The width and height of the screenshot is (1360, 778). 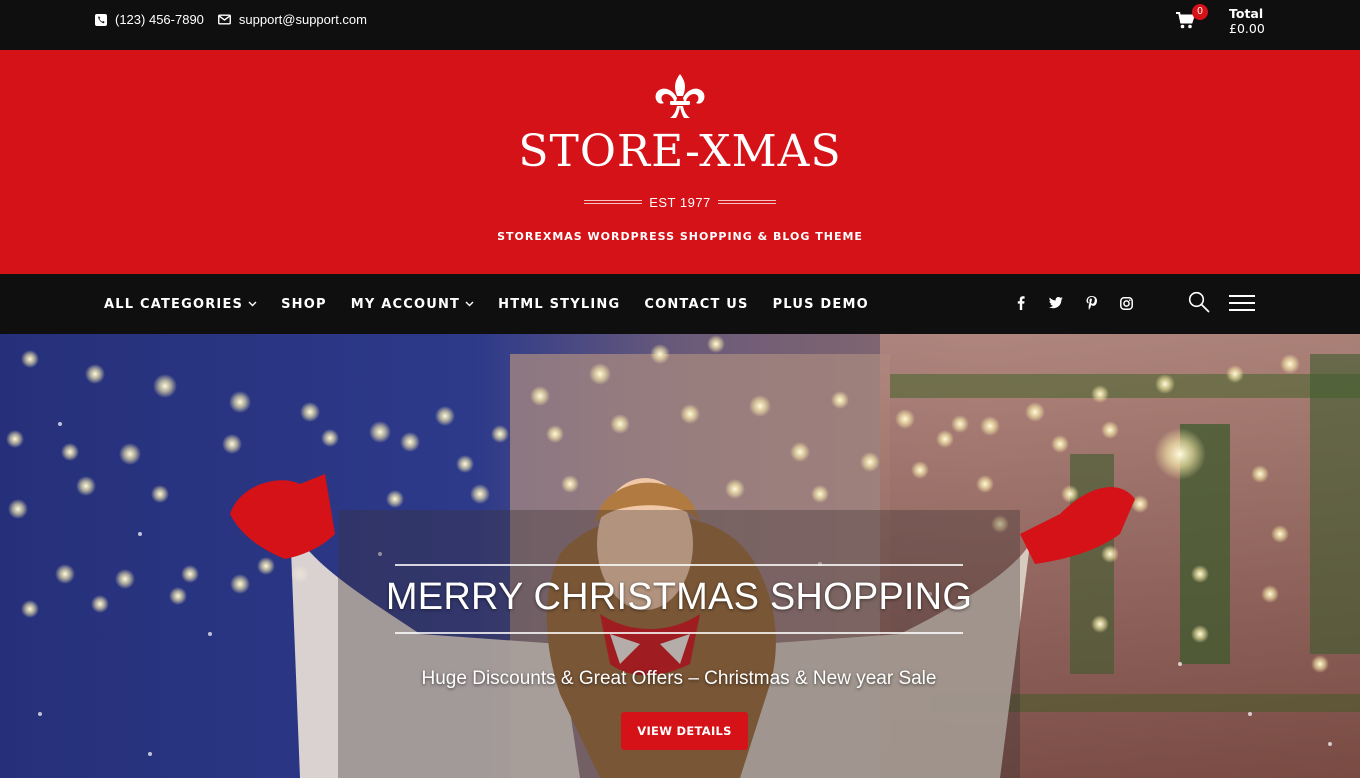 What do you see at coordinates (174, 304) in the screenshot?
I see `nav-item-label: ALL CATEGORIES` at bounding box center [174, 304].